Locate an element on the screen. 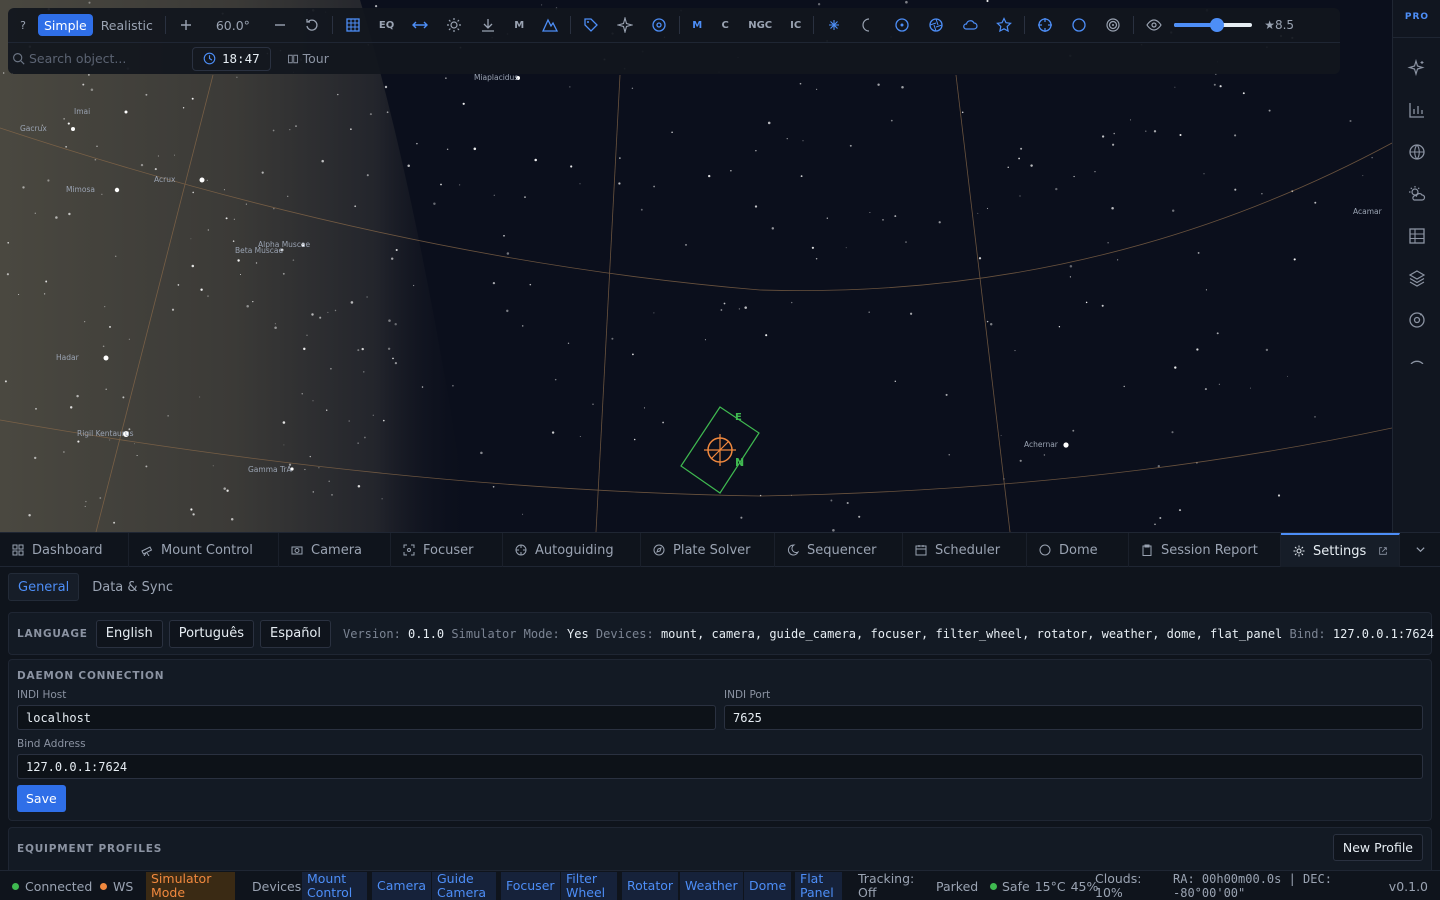 Image resolution: width=1440 pixels, height=900 pixels. help-button: ? is located at coordinates (23, 25).